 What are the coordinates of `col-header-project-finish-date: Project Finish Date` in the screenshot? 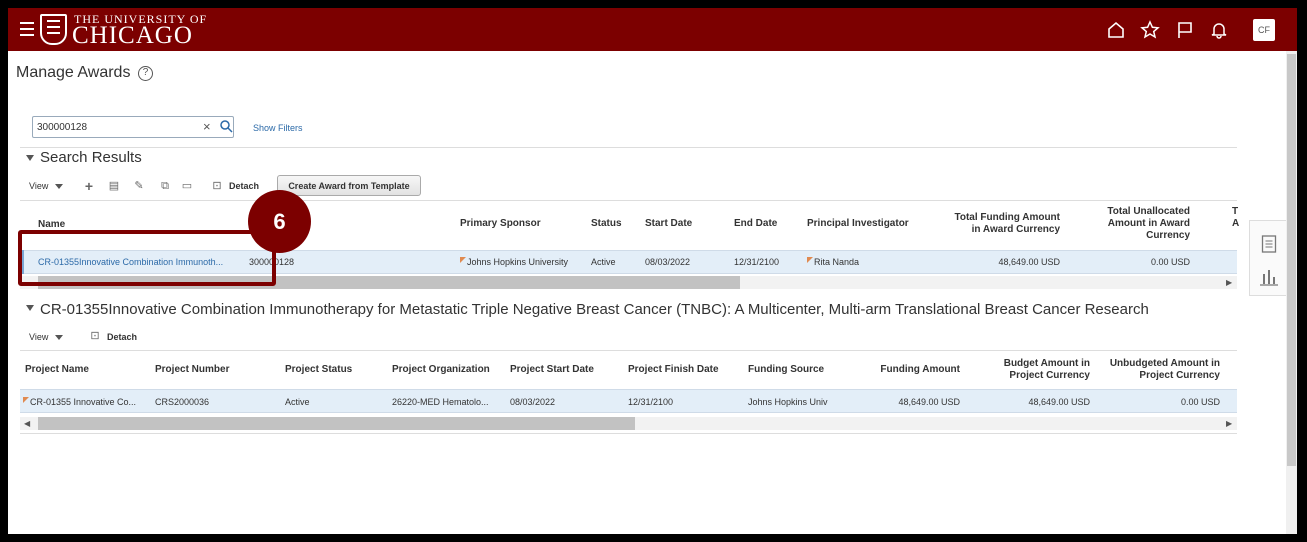 It's located at (673, 370).